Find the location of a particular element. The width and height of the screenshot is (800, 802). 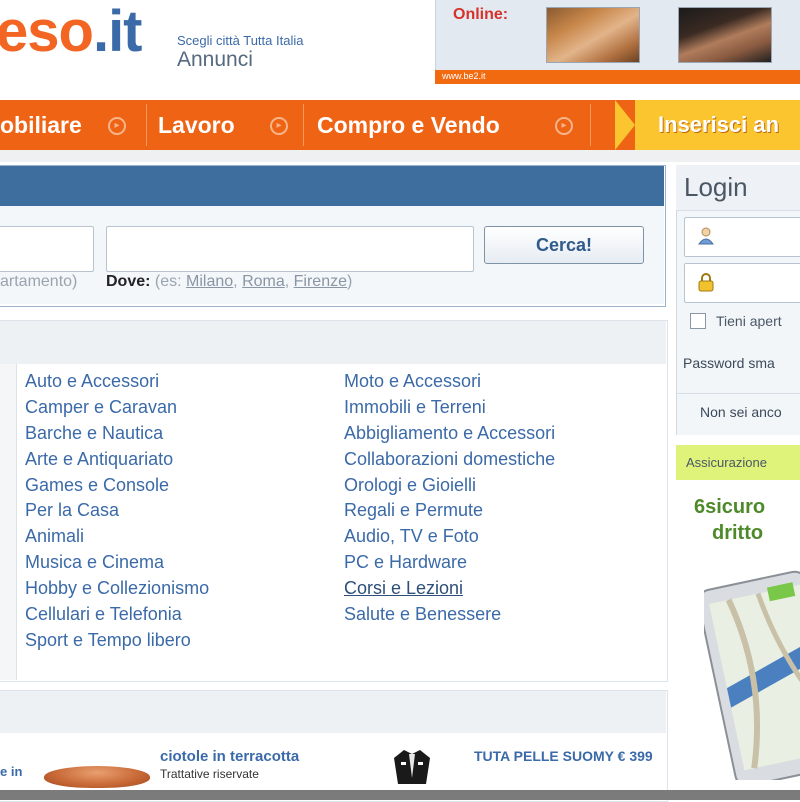

category-link: Cellulari e Telefonia is located at coordinates (117, 615).